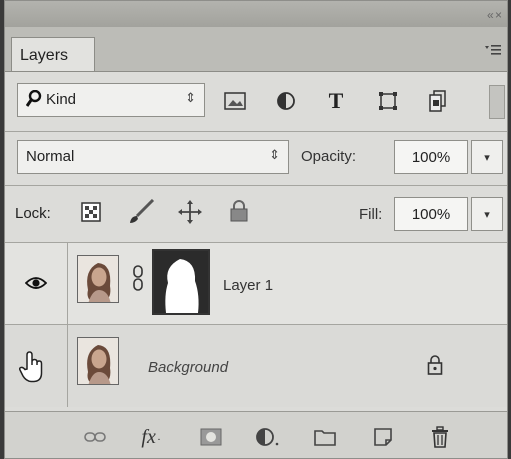  What do you see at coordinates (138, 280) in the screenshot?
I see `layer-mask-link-icon` at bounding box center [138, 280].